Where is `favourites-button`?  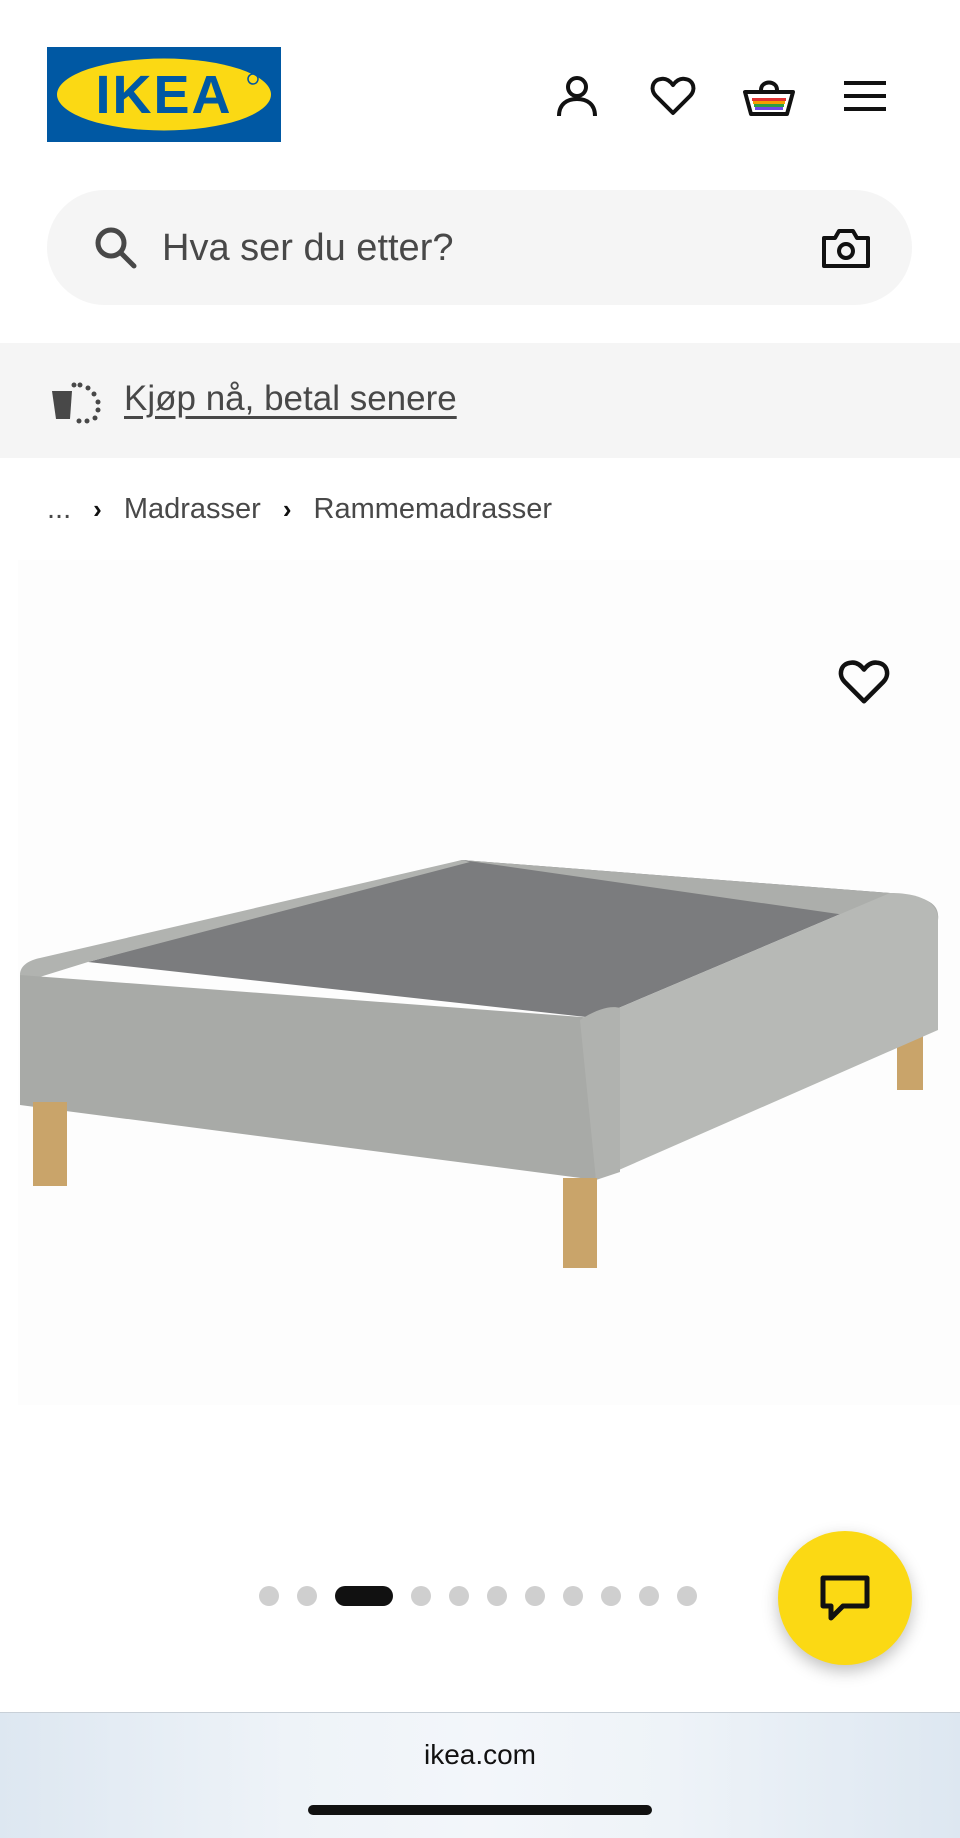
favourites-button is located at coordinates (673, 96).